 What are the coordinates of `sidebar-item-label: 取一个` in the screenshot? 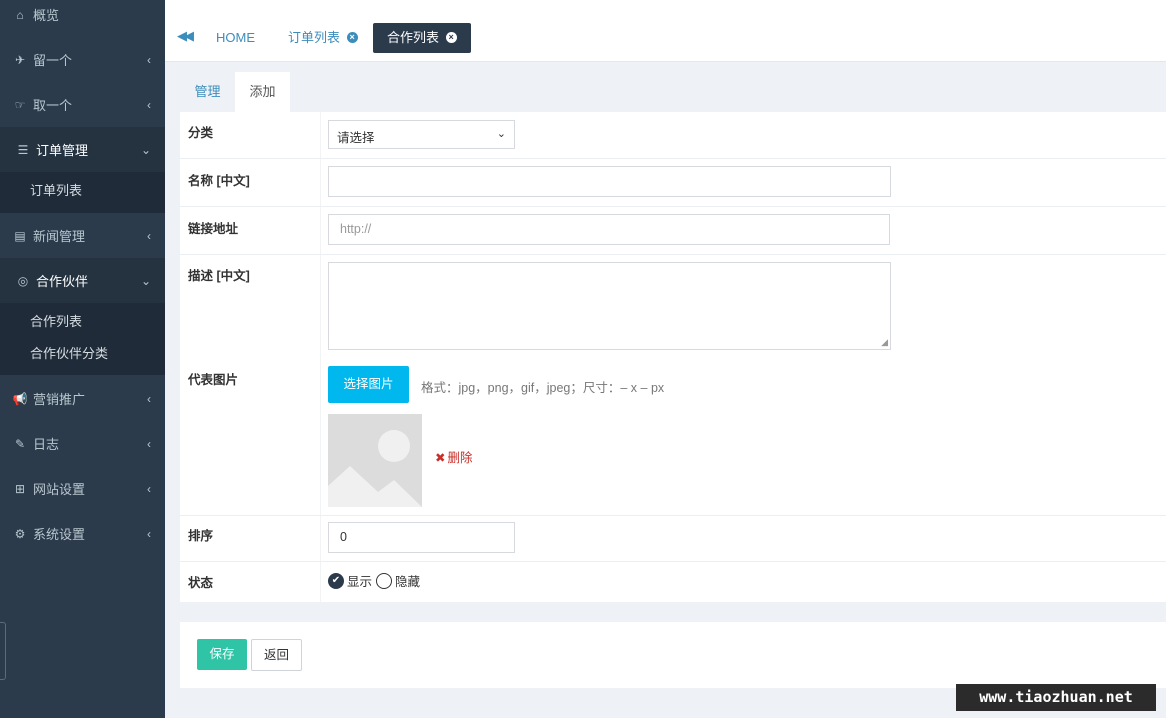 It's located at (53, 105).